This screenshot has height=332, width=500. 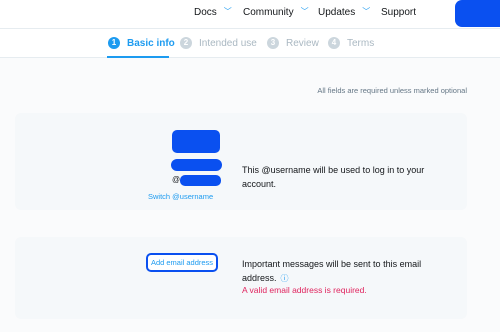 I want to click on step-label: Basic info, so click(x=151, y=43).